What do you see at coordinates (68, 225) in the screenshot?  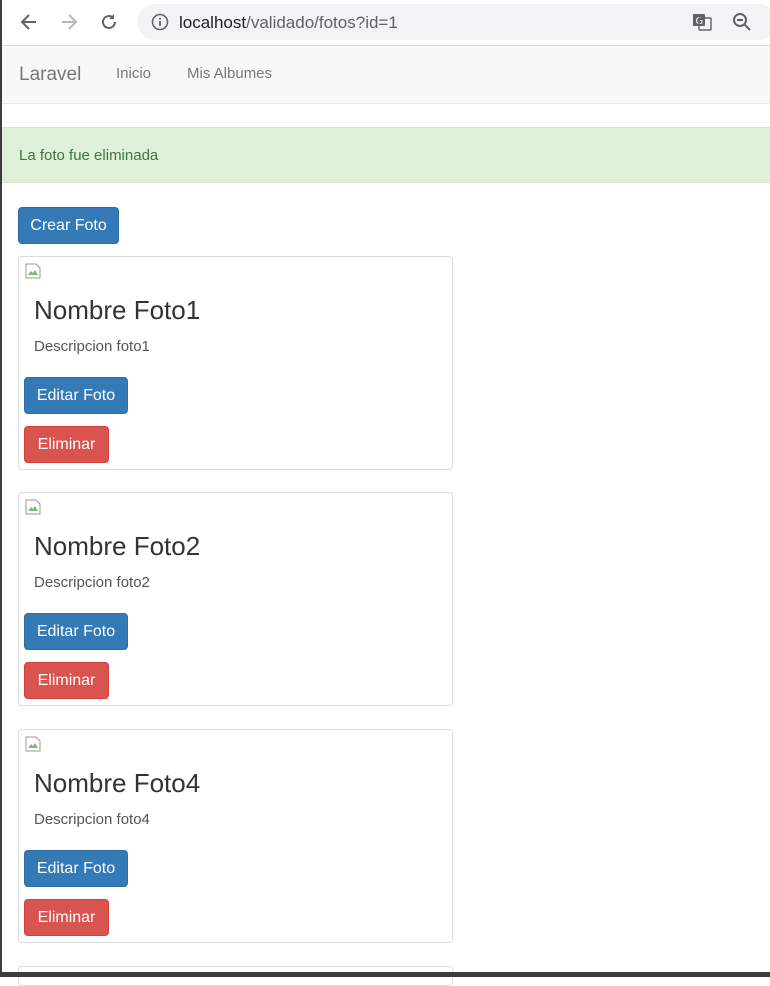 I see `create-photo-button: Crear Foto` at bounding box center [68, 225].